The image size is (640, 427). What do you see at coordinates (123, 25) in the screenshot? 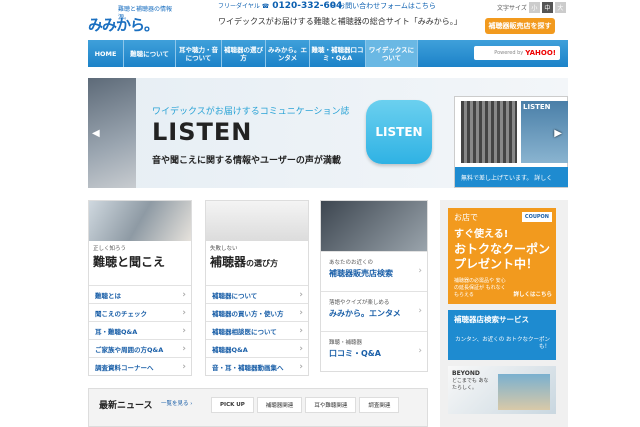
I see `logo-text: みみから。` at bounding box center [123, 25].